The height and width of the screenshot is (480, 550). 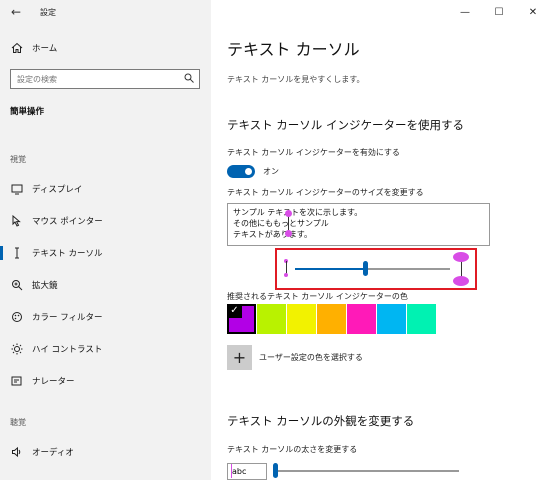 I want to click on display-icon, so click(x=17, y=189).